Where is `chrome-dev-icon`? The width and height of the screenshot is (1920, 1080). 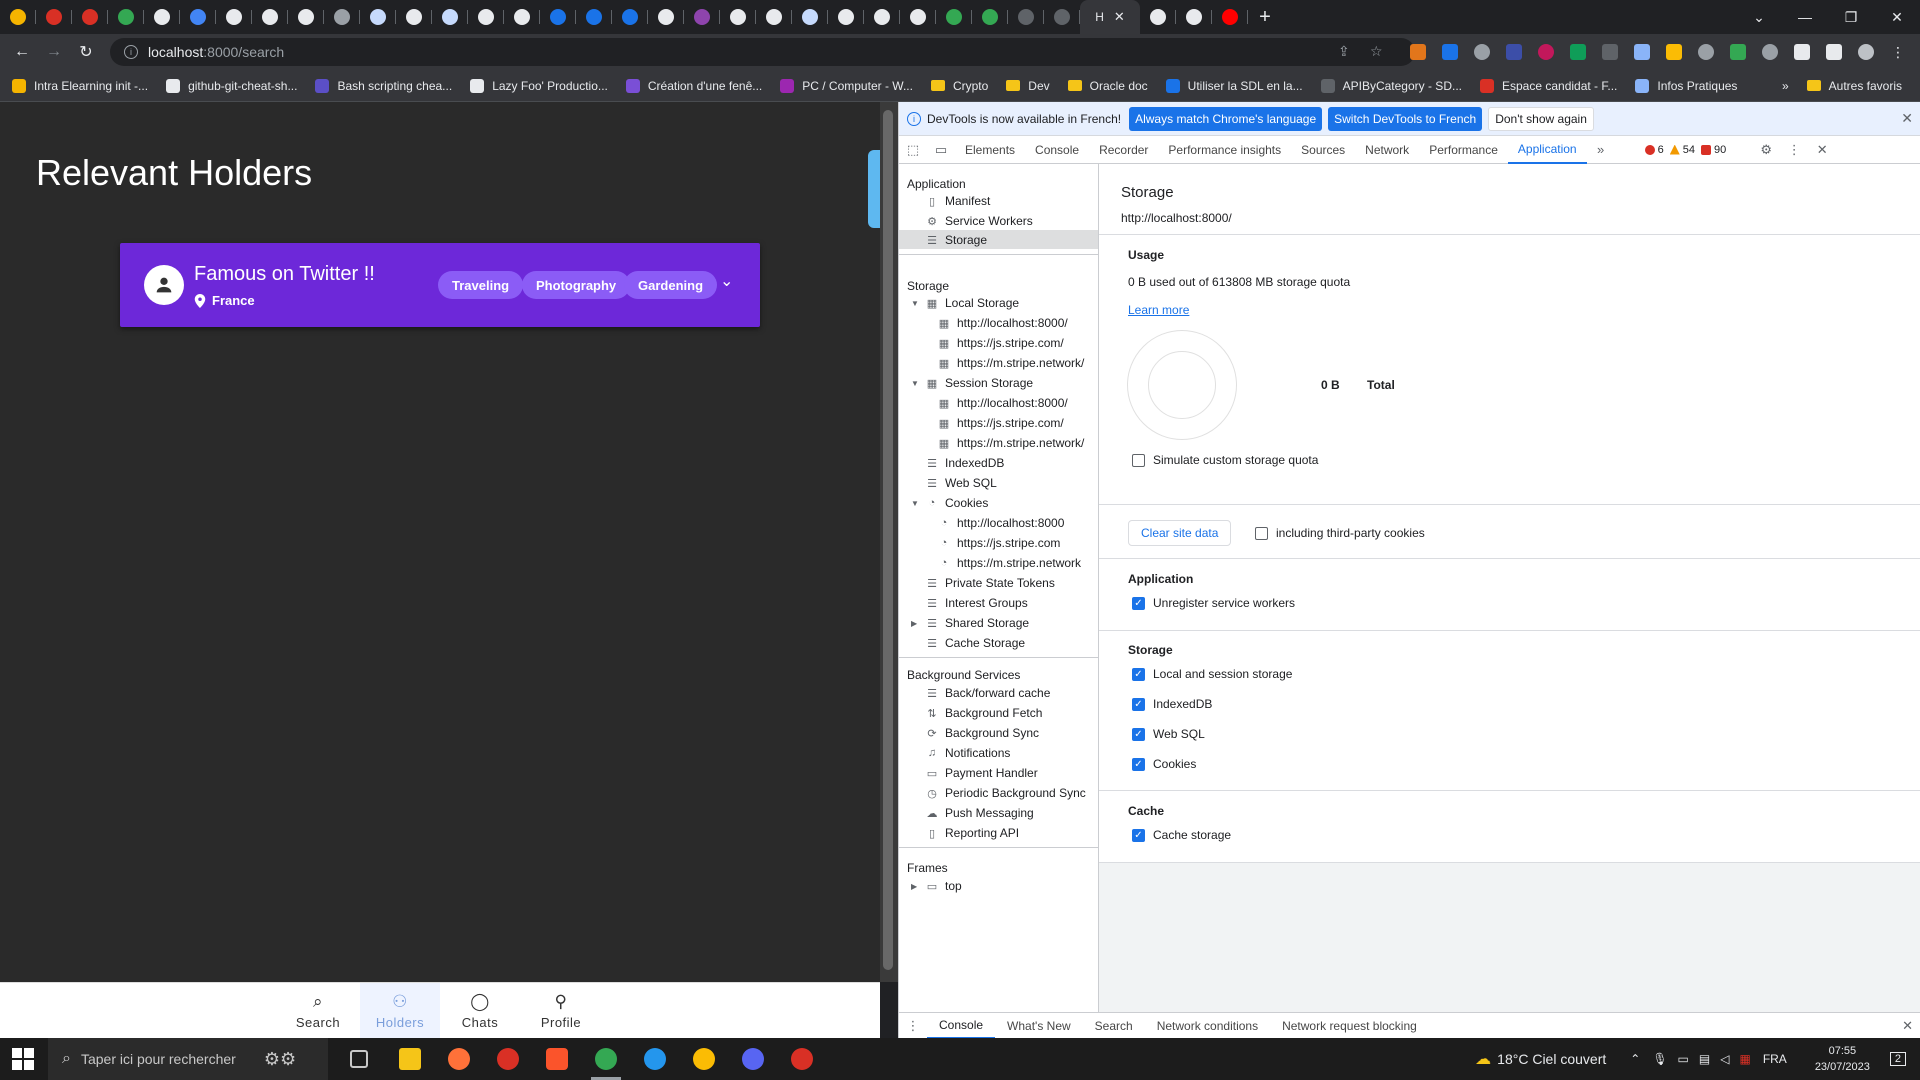
chrome-dev-icon is located at coordinates (802, 1059).